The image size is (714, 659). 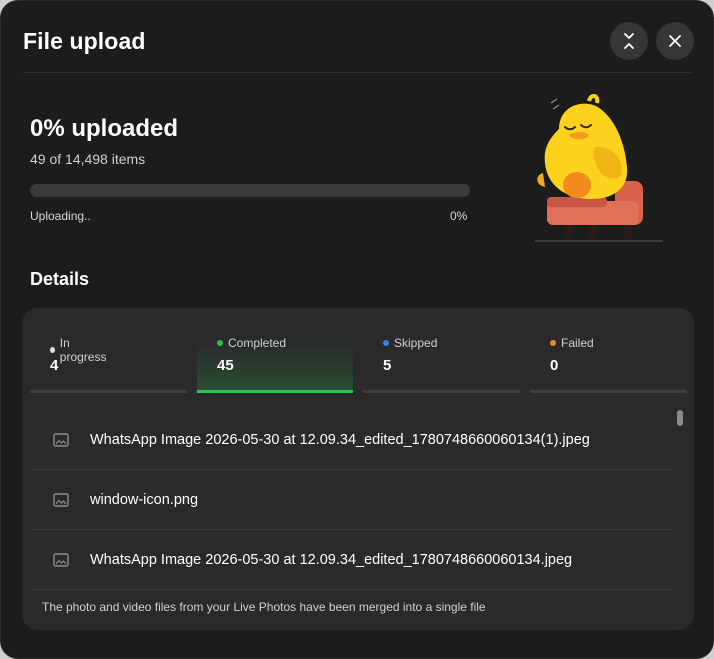 I want to click on close-button, so click(x=675, y=41).